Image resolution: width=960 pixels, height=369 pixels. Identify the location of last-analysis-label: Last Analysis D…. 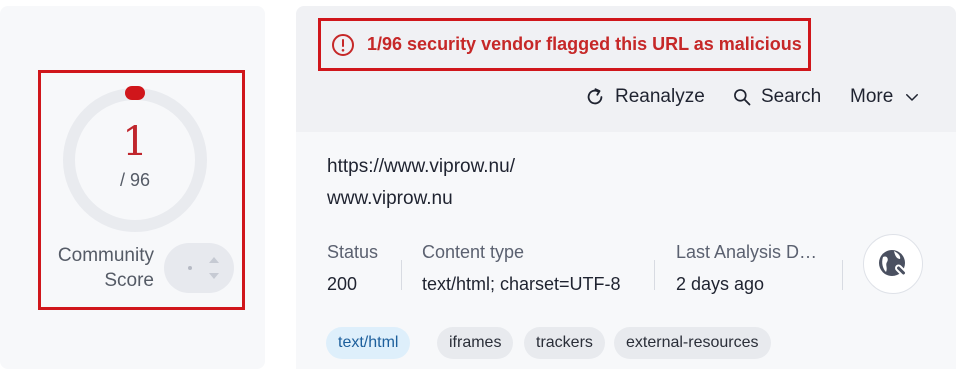
(747, 252).